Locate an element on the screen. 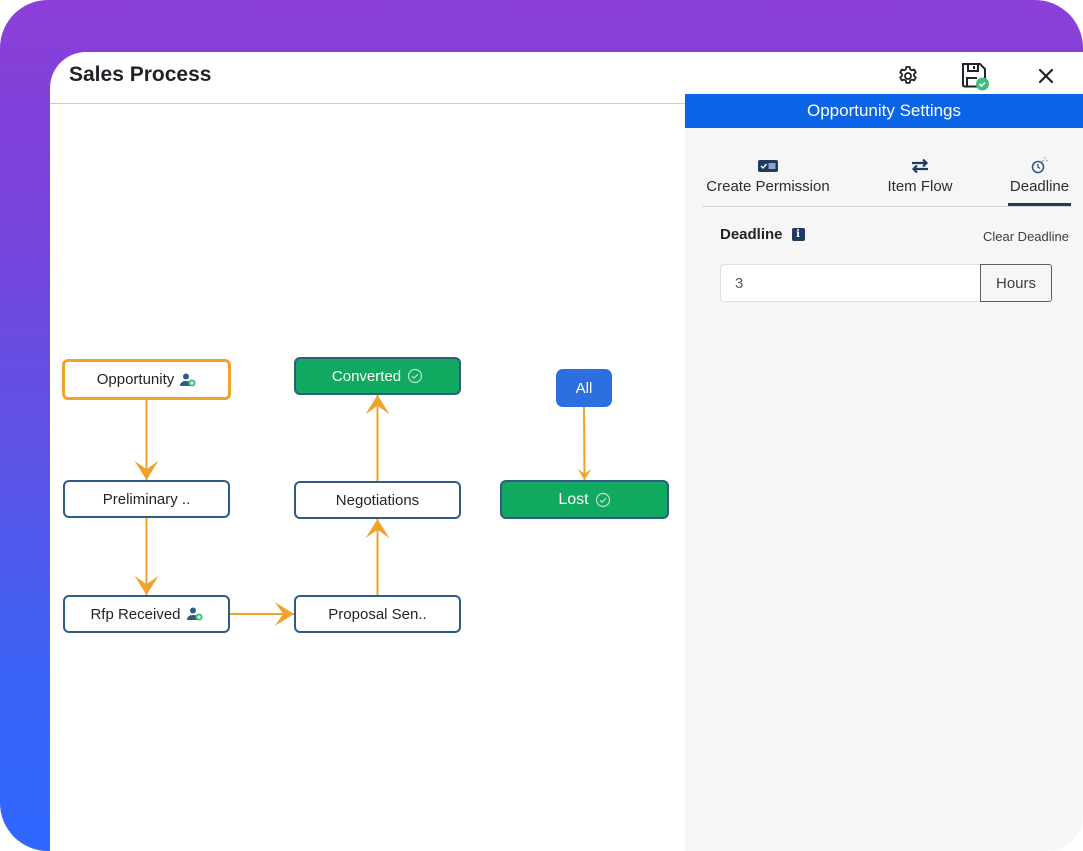  deadline-input is located at coordinates (850, 283).